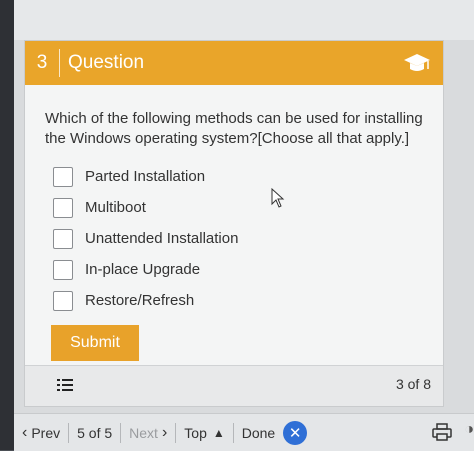  What do you see at coordinates (234, 63) in the screenshot?
I see `question-header: 3 Question` at bounding box center [234, 63].